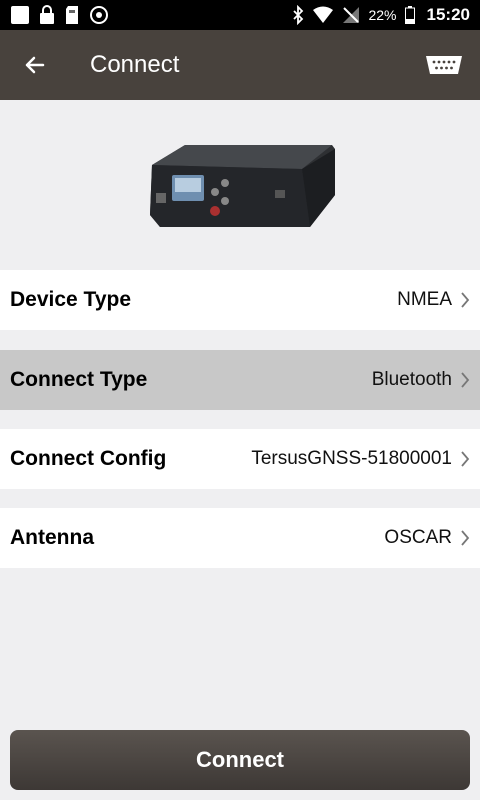  I want to click on serial-port-icon, so click(444, 65).